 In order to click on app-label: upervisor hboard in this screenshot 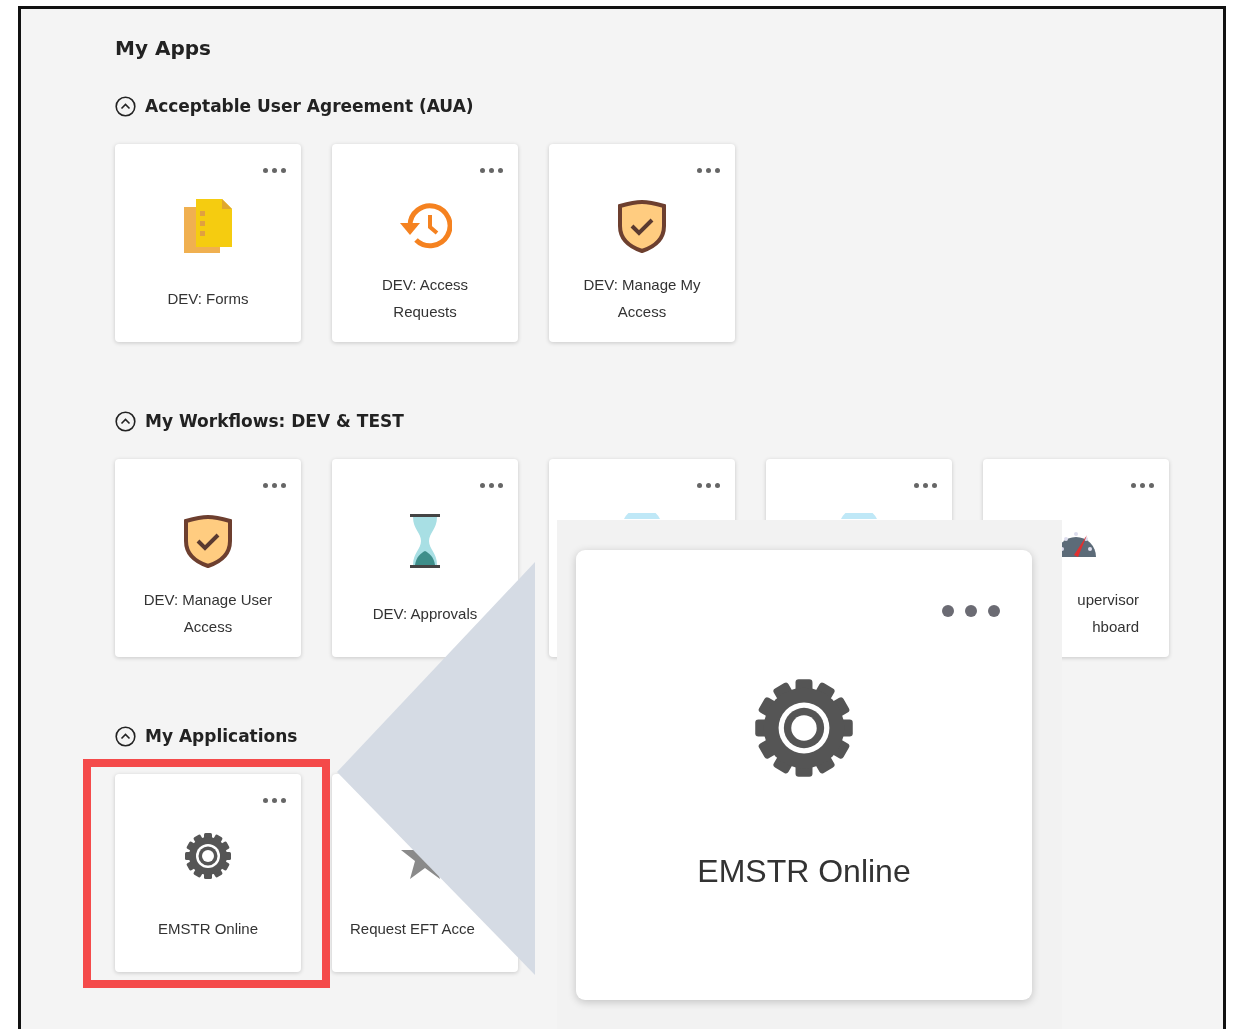, I will do `click(1108, 613)`.